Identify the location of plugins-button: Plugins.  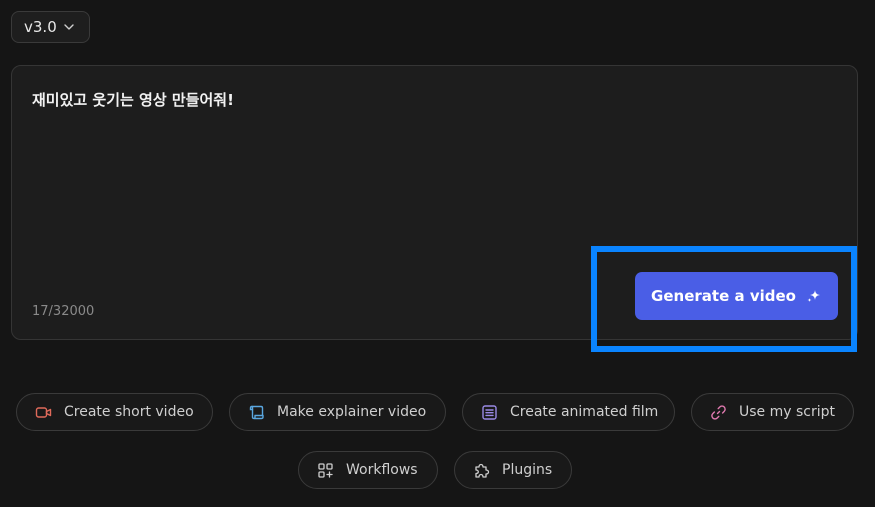
(513, 470).